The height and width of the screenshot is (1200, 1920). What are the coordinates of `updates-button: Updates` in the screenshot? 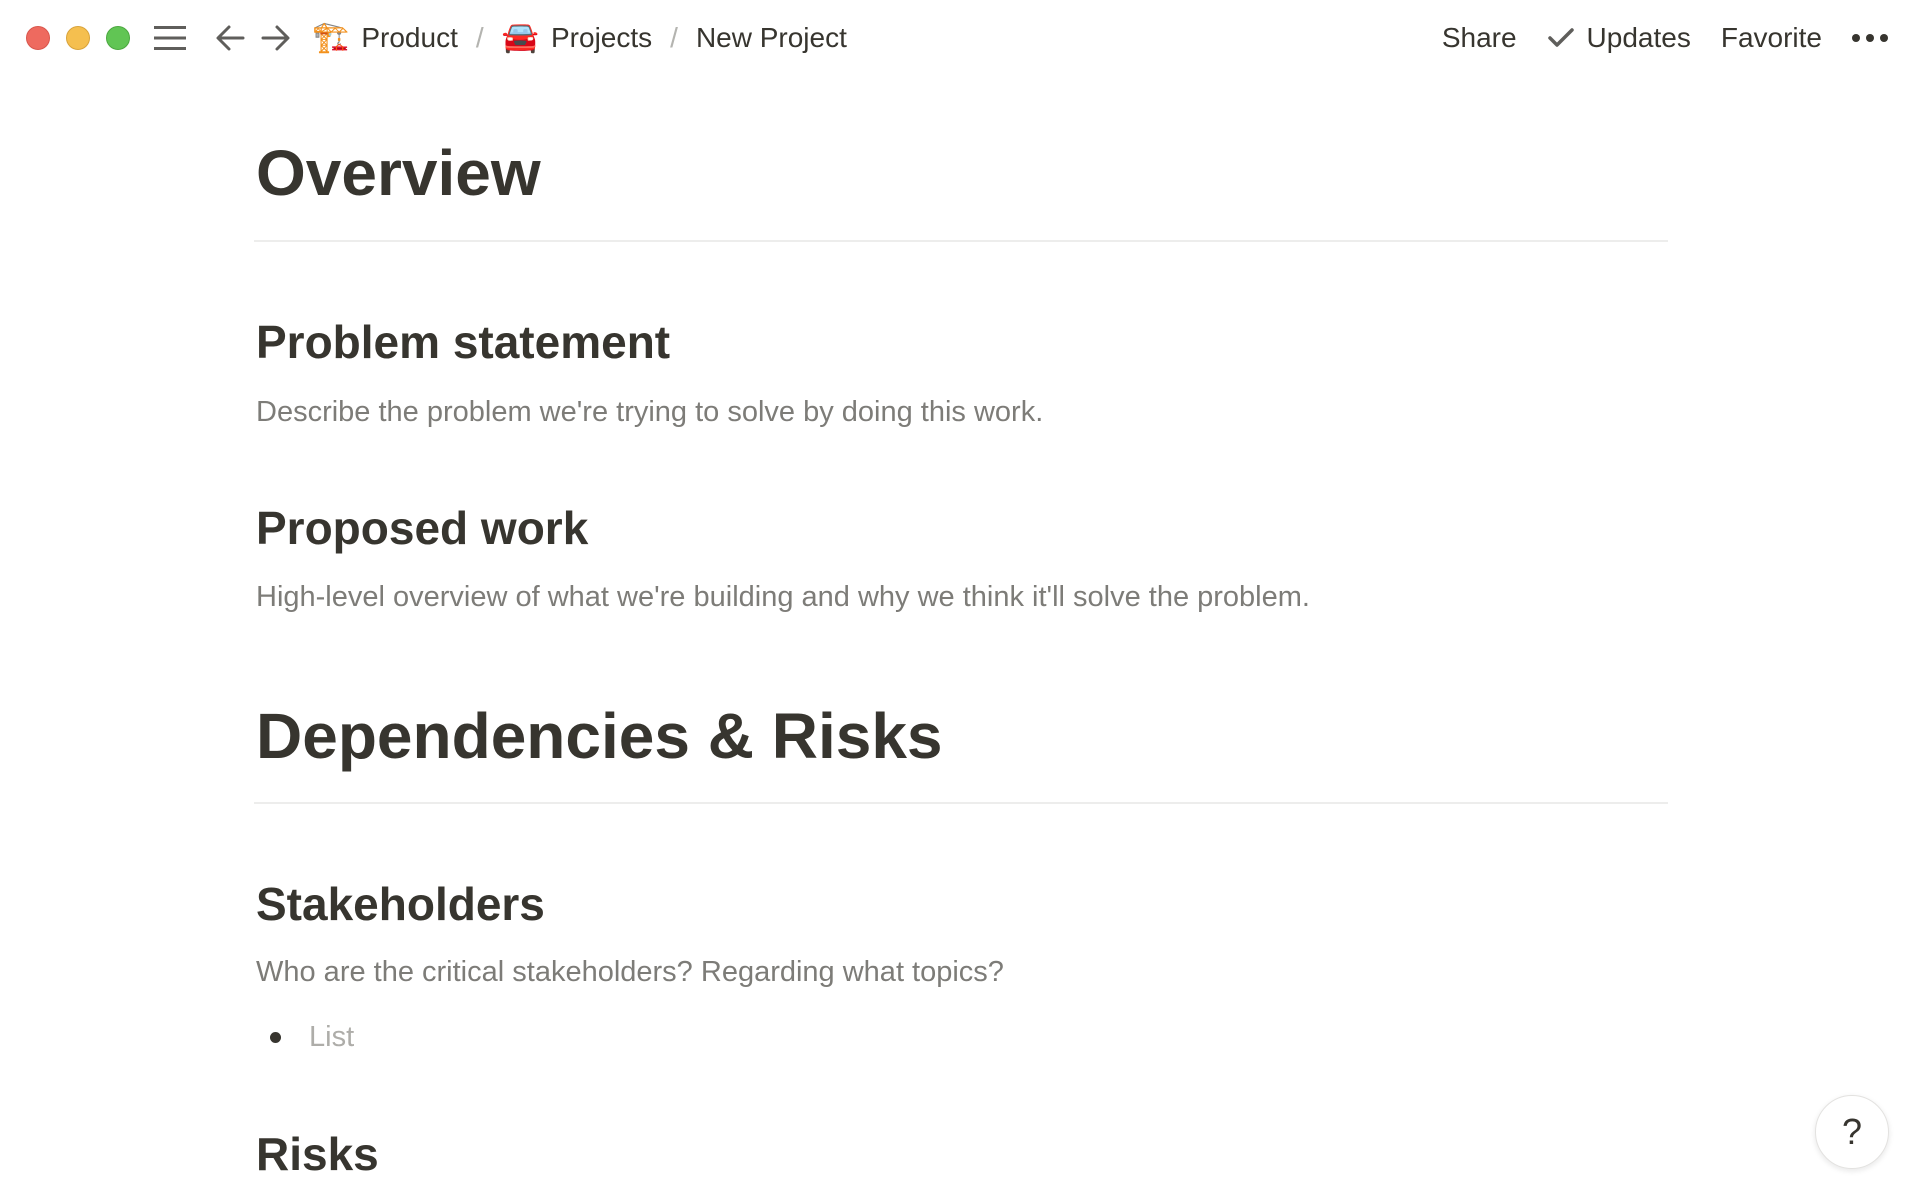 It's located at (1619, 38).